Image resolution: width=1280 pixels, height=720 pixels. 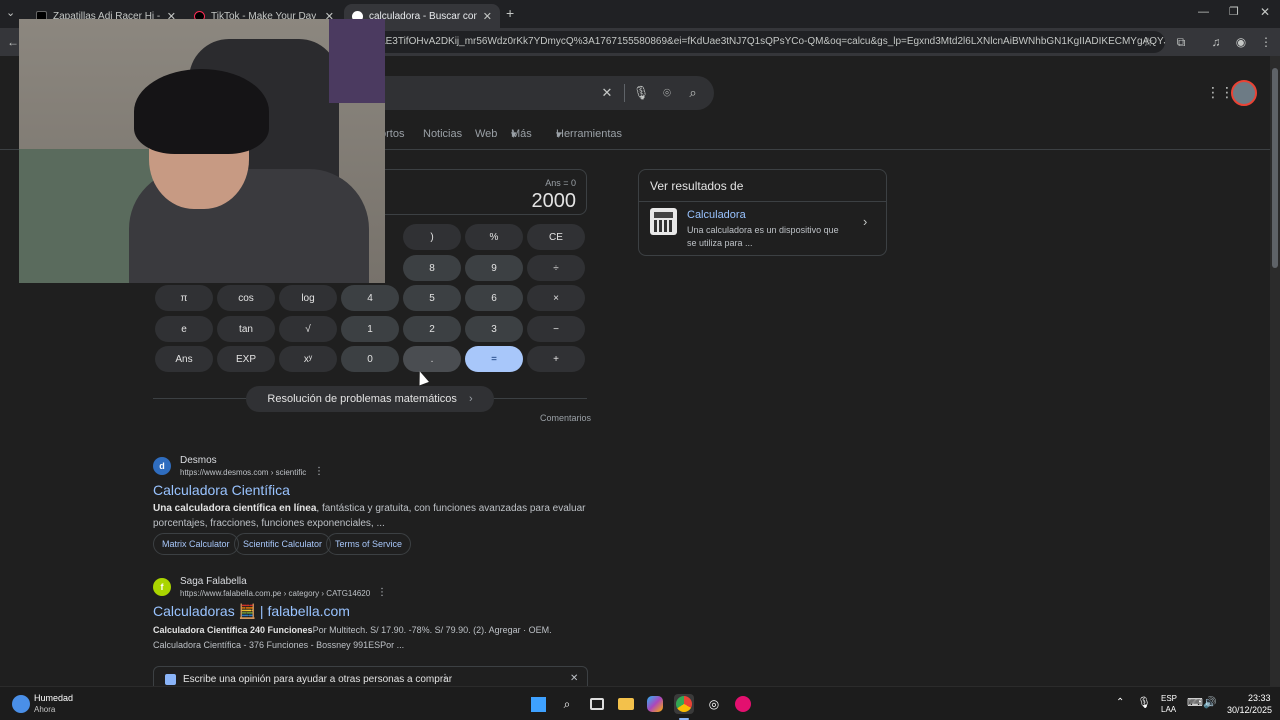 What do you see at coordinates (308, 298) in the screenshot?
I see `key-log: log` at bounding box center [308, 298].